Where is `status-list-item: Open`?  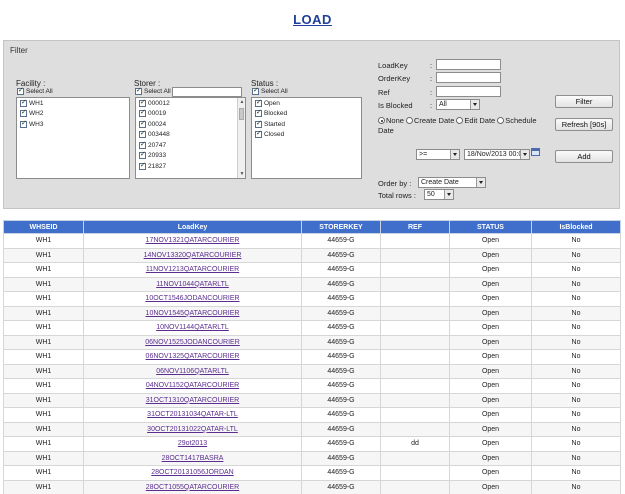 status-list-item: Open is located at coordinates (306, 103).